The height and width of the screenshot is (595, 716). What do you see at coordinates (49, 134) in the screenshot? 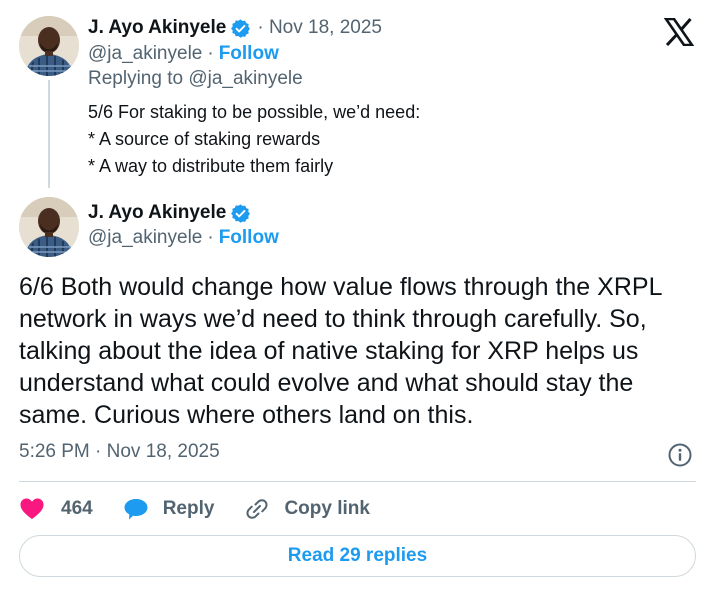
I see `thread-connector-line` at bounding box center [49, 134].